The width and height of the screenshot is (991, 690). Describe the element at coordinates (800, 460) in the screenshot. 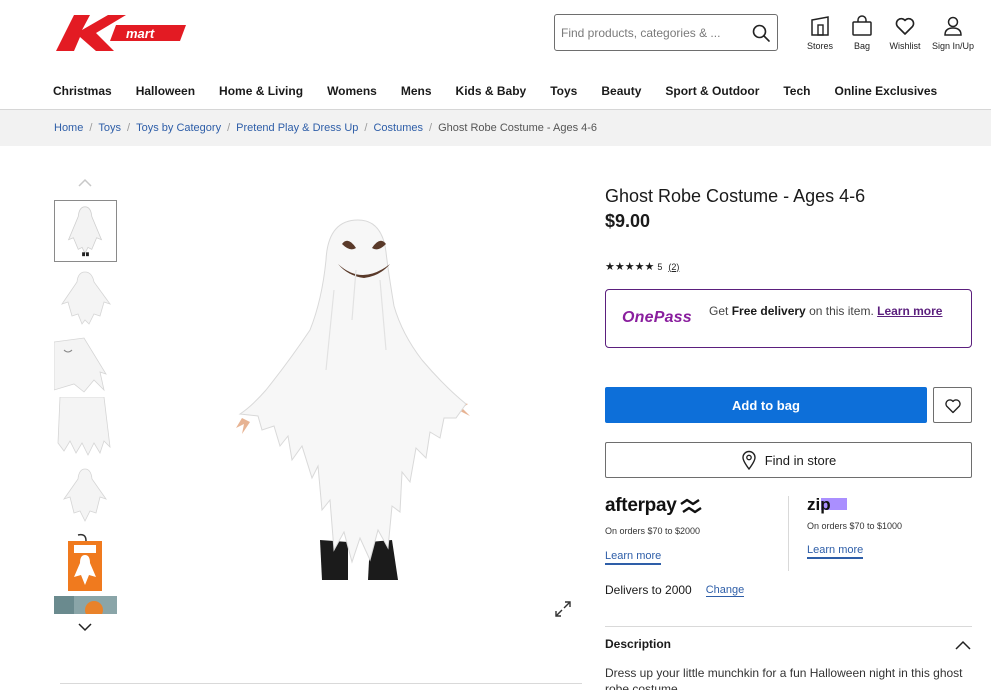

I see `find-in-store-label: Find in store` at that location.